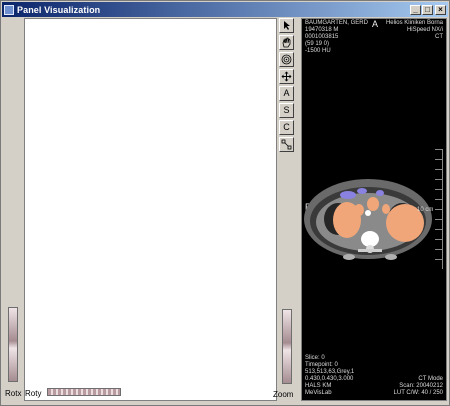  What do you see at coordinates (336, 23) in the screenshot?
I see `patient-name: BAUMGARTEN, GERD` at bounding box center [336, 23].